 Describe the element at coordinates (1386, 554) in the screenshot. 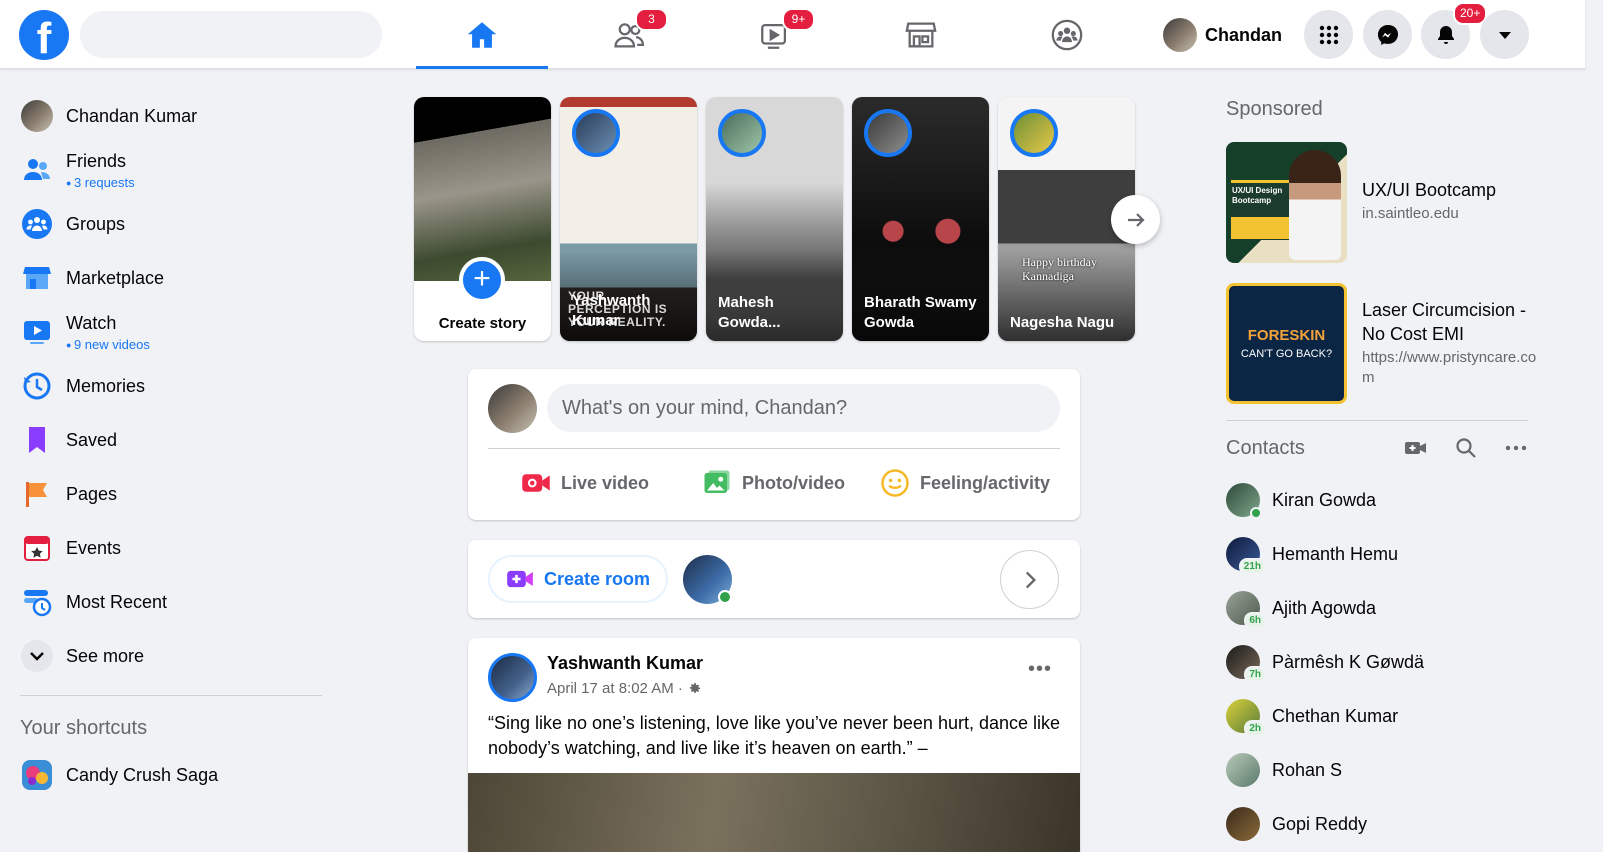

I see `contact-item: 21h Hemanth Hemu` at that location.